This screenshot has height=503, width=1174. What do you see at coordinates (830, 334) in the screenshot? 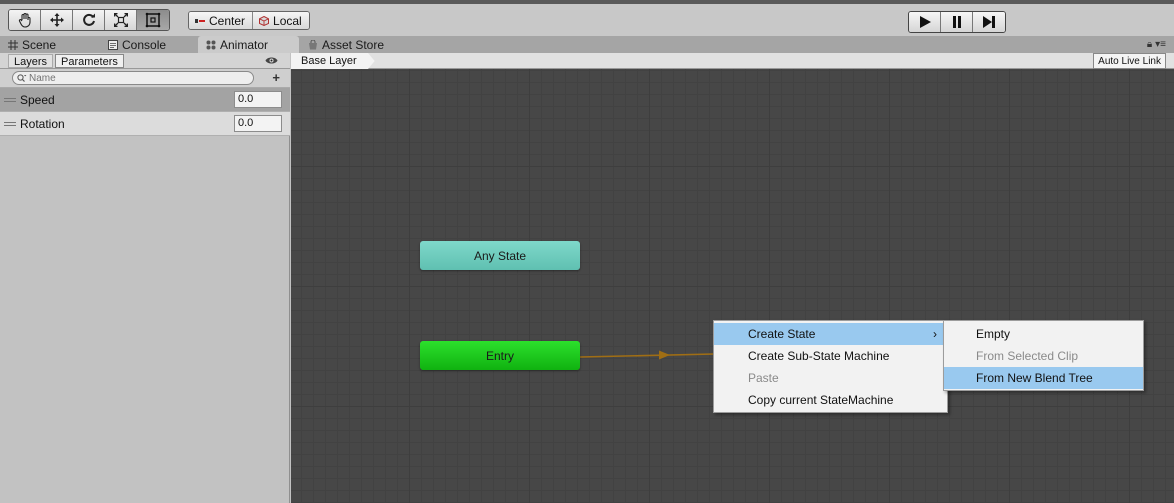
I see `menu-item-create-state: Create State ›` at bounding box center [830, 334].